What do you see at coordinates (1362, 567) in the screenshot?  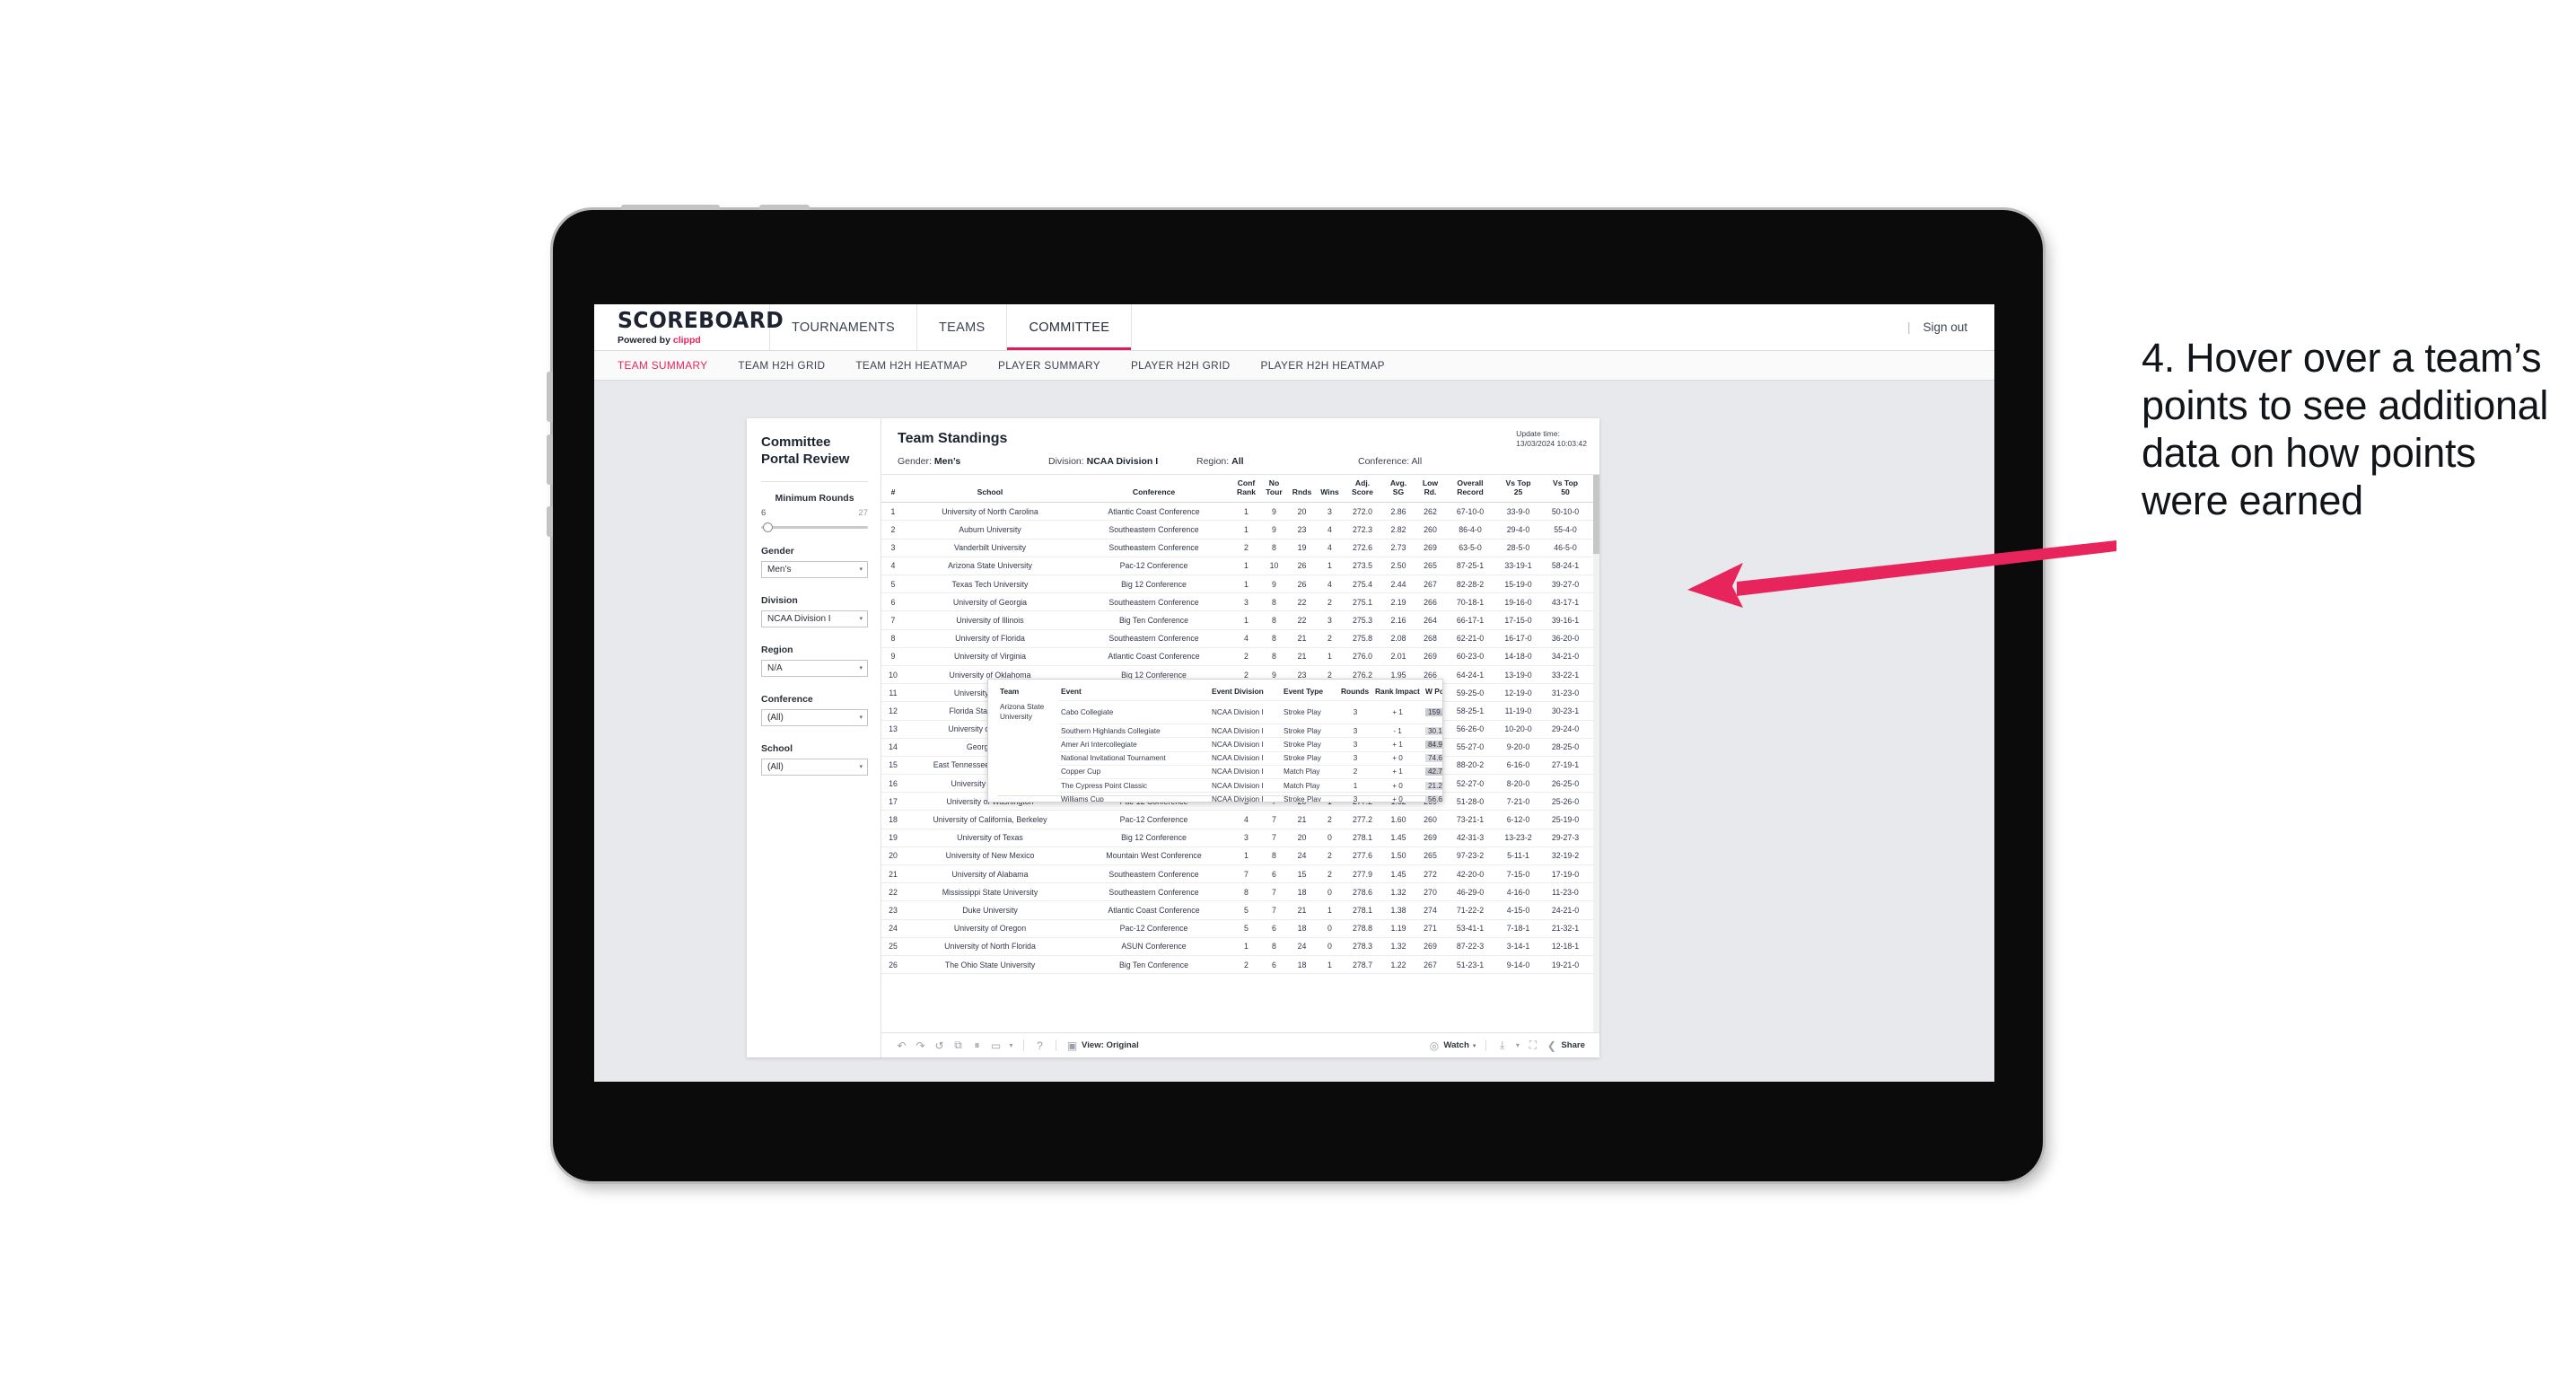 I see `cell-adj-score: 273.5` at bounding box center [1362, 567].